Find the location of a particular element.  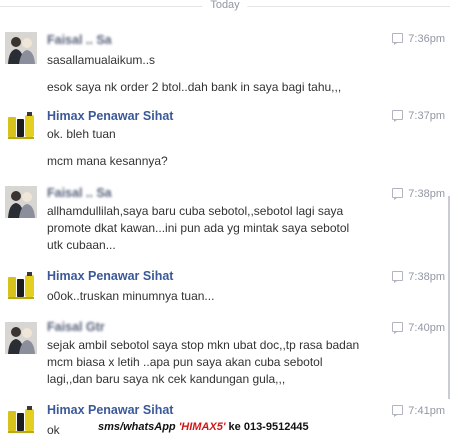

sender-name: Faisal Gtr is located at coordinates (76, 327).